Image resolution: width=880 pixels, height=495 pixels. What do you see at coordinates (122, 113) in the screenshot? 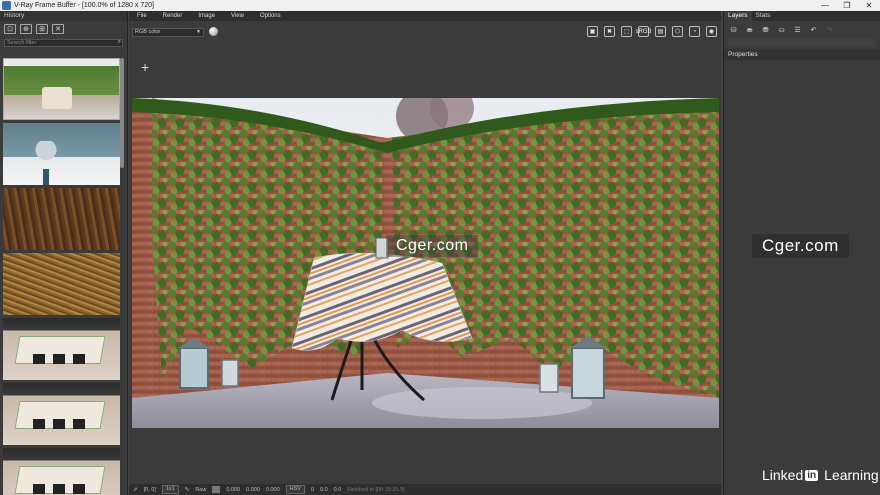
I see `history-scrollbar` at bounding box center [122, 113].